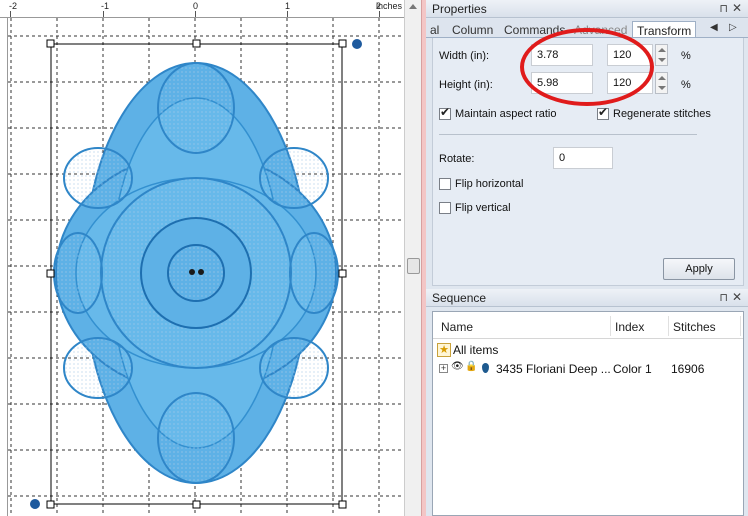 This screenshot has height=516, width=748. Describe the element at coordinates (603, 112) in the screenshot. I see `regenerate-checkbox: ✔` at that location.